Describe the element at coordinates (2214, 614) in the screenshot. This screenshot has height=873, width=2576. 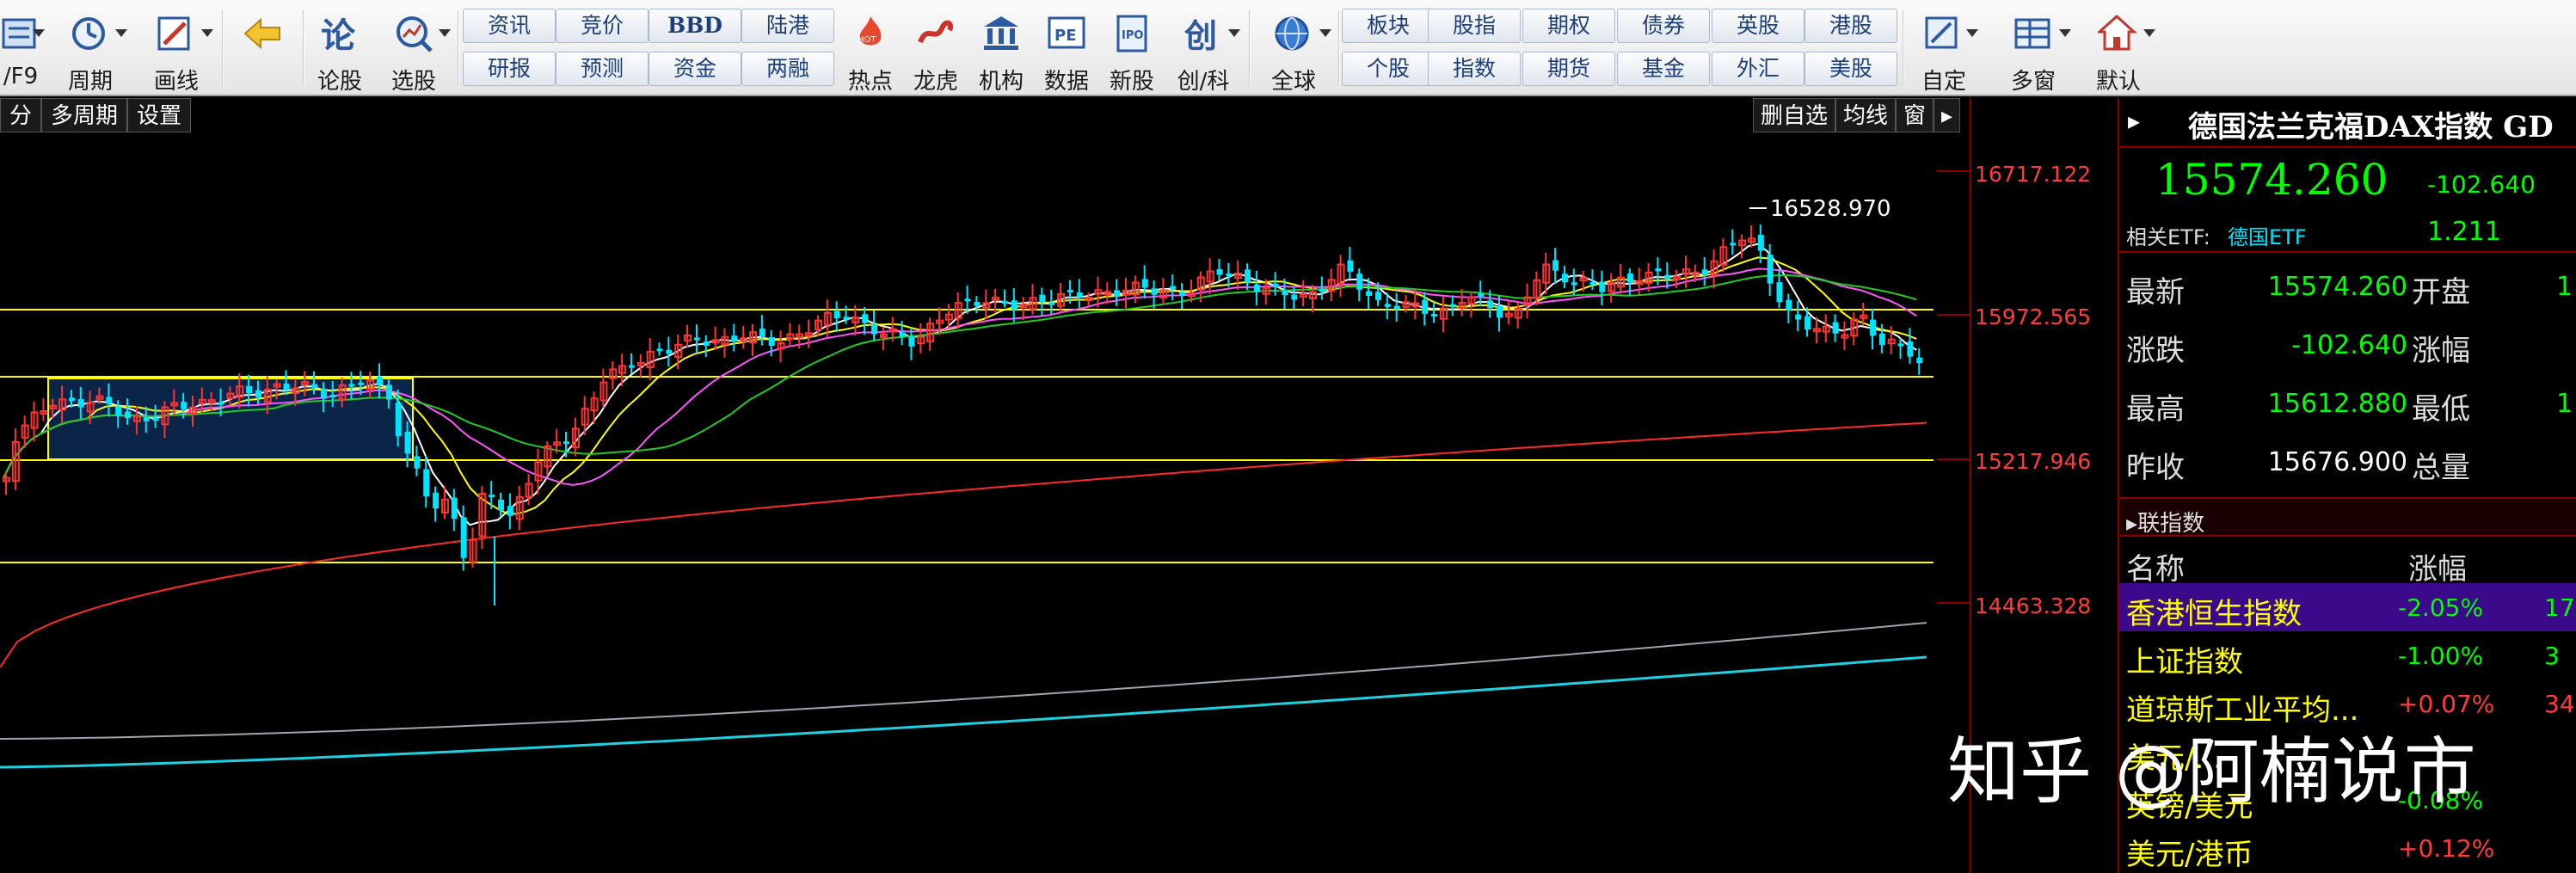
I see `related-index-name: 香港恒生指数` at that location.